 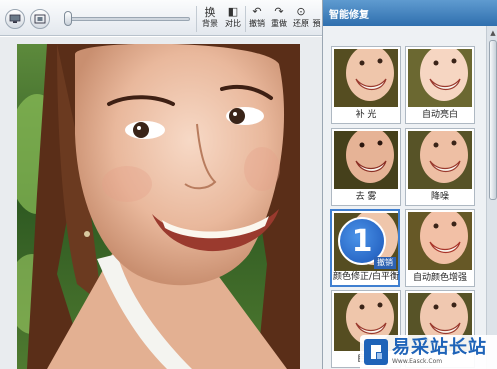 I want to click on preview-button: 預, so click(x=316, y=19).